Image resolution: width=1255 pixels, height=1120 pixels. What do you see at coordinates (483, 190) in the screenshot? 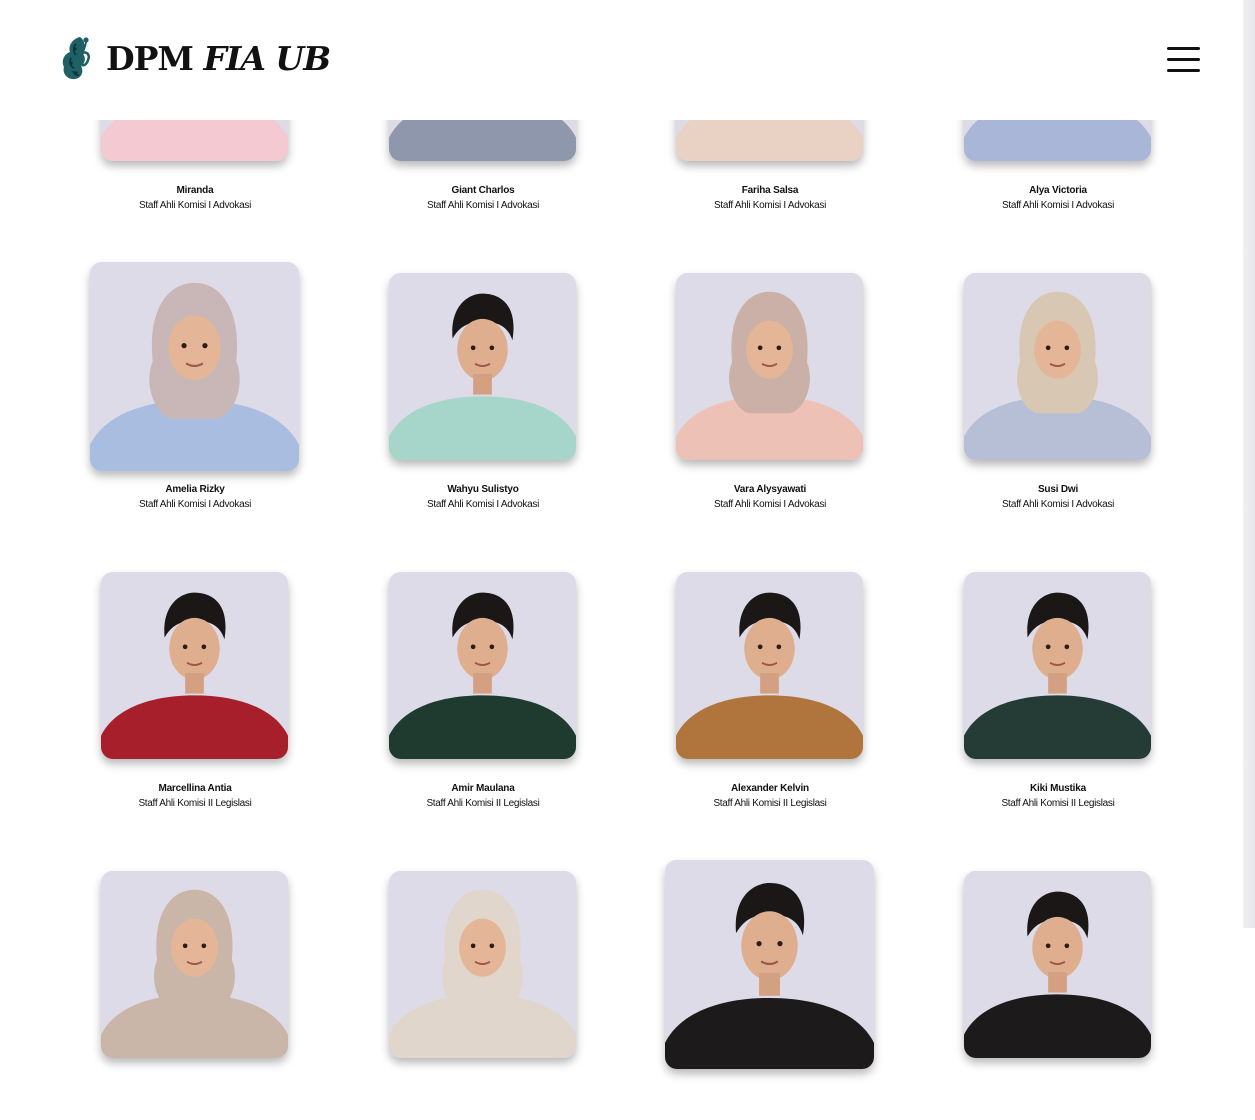
I see `member-name: Giant Charlos` at bounding box center [483, 190].